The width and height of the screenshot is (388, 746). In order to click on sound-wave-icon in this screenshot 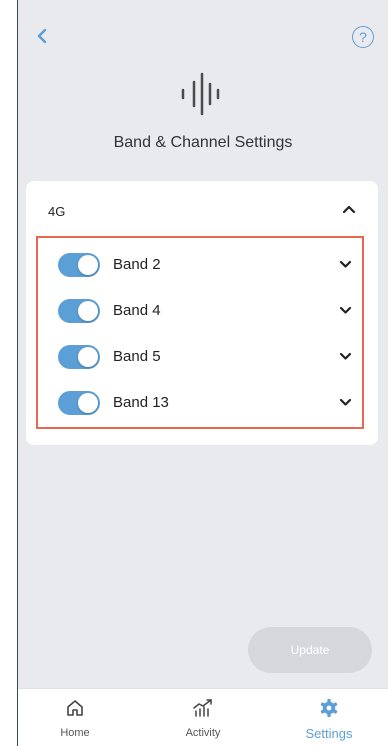, I will do `click(200, 94)`.